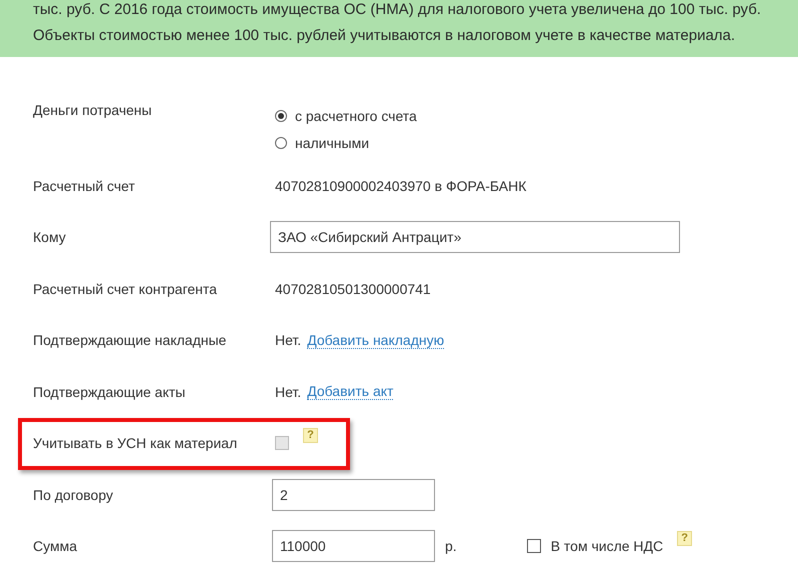  Describe the element at coordinates (375, 340) in the screenshot. I see `add-link: Добавить накладную` at that location.